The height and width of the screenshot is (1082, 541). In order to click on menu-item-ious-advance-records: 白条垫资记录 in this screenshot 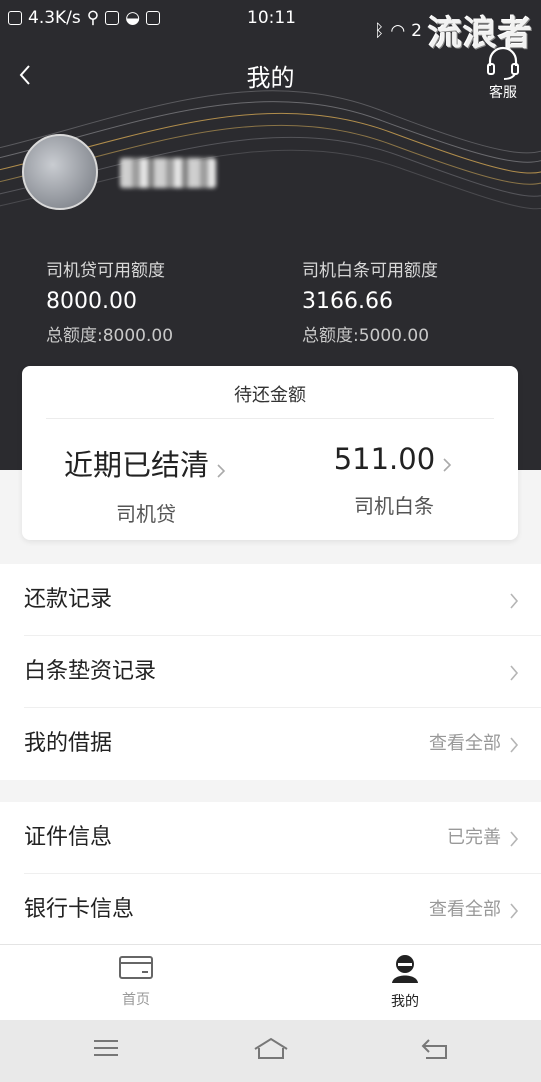, I will do `click(270, 672)`.